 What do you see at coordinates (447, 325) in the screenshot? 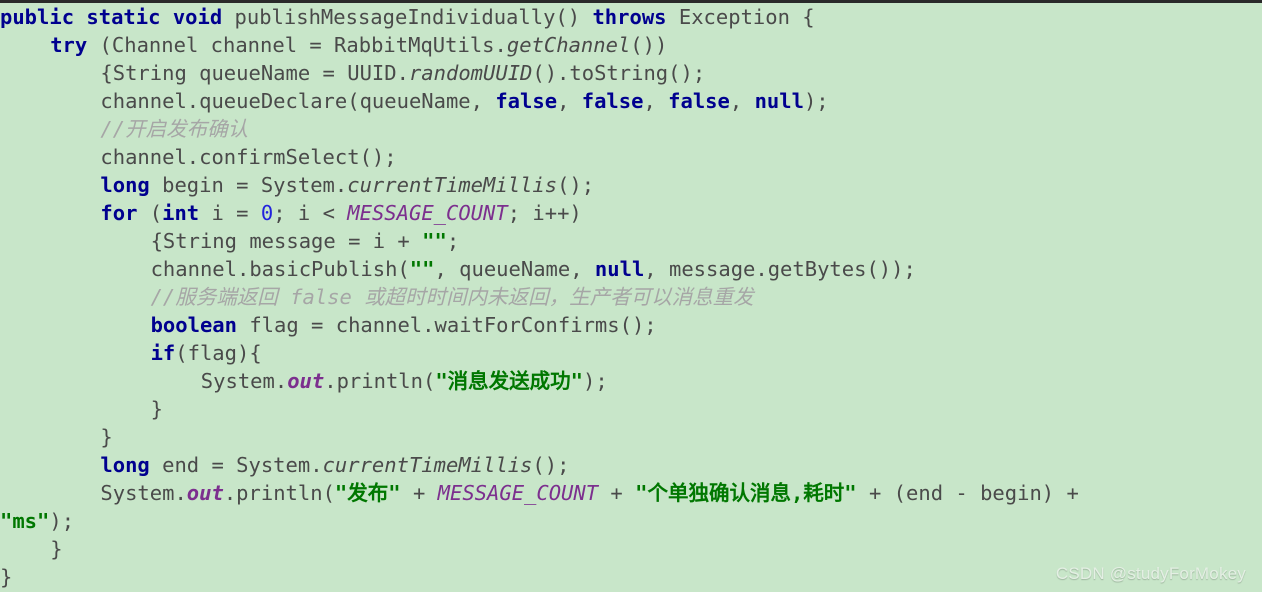
I see `code-token-plain: flag = channel.waitForConfirms();` at bounding box center [447, 325].